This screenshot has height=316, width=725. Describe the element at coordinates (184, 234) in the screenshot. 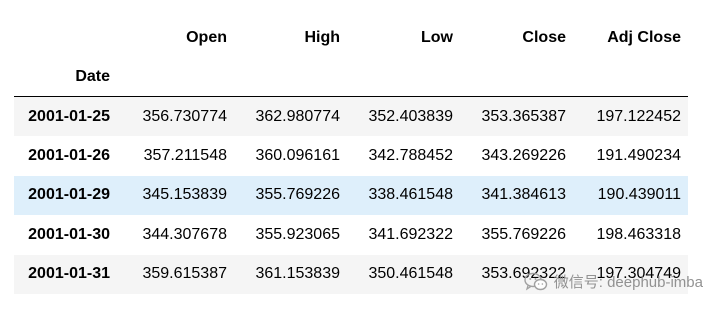

I see `cell-open: 344.307678` at that location.